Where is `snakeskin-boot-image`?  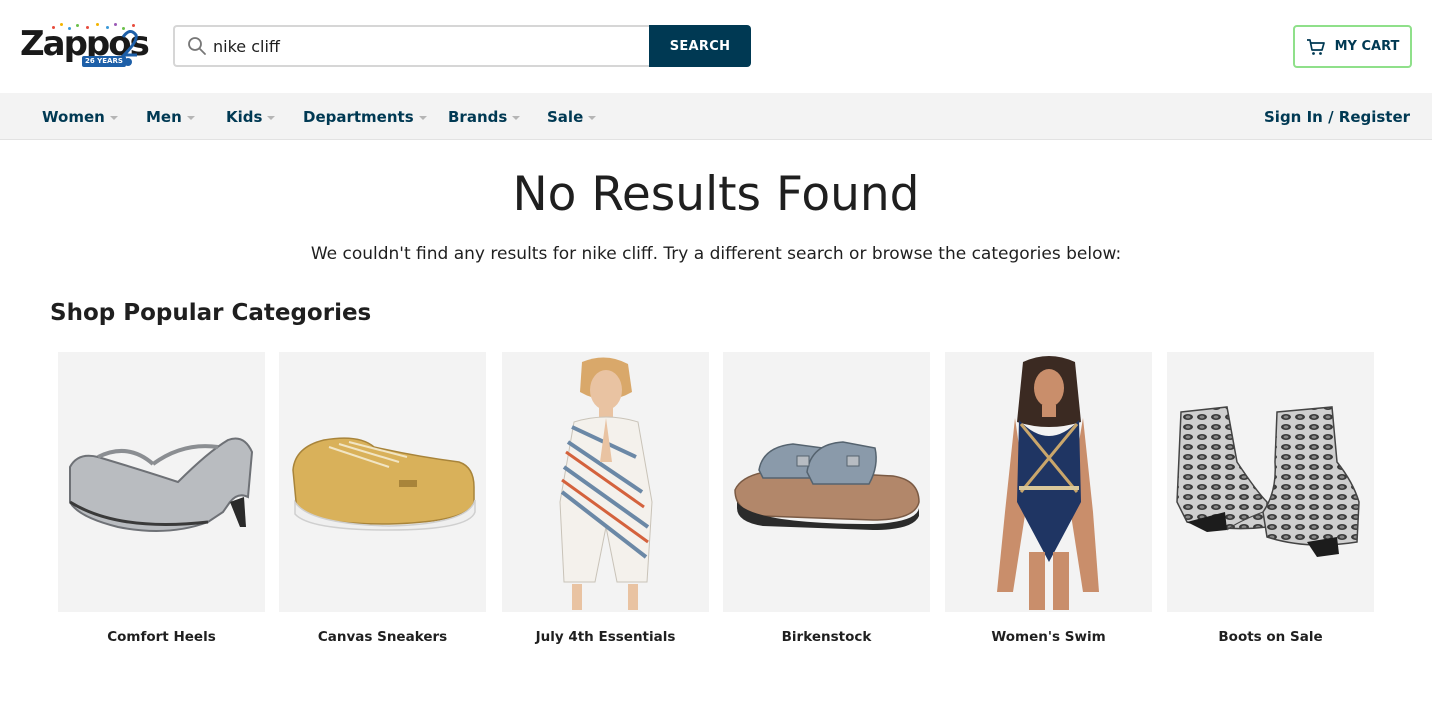
snakeskin-boot-image is located at coordinates (1270, 482).